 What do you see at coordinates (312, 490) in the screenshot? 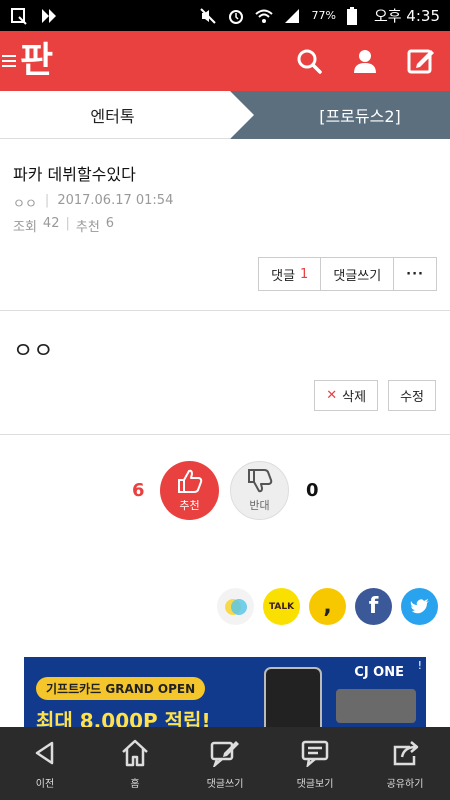
I see `downvote-count: 0` at bounding box center [312, 490].